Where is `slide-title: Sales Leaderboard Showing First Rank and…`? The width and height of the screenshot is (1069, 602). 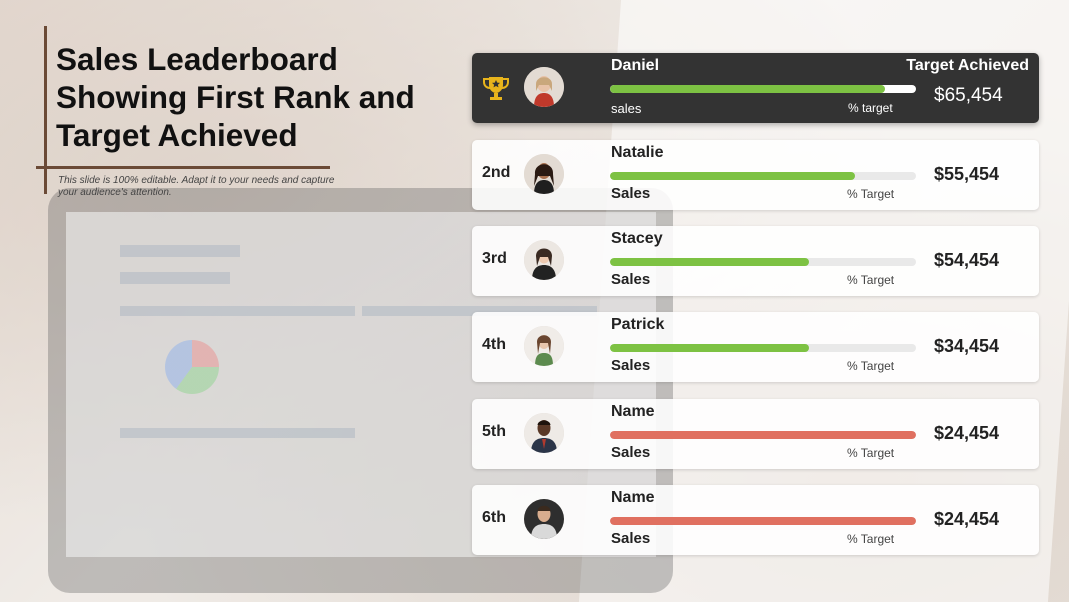 slide-title: Sales Leaderboard Showing First Rank and… is located at coordinates (235, 97).